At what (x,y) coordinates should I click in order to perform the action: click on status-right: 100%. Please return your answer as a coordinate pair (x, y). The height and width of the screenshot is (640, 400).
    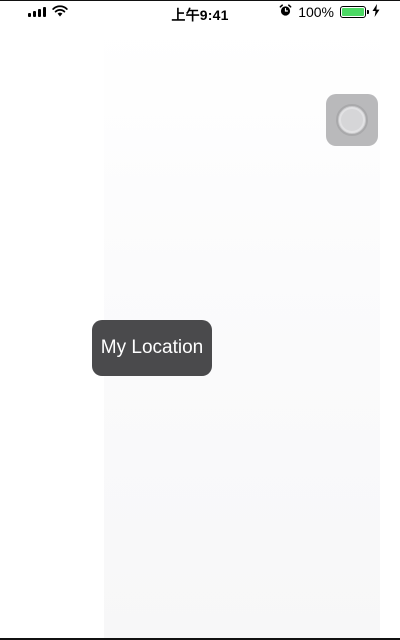
    Looking at the image, I should click on (329, 12).